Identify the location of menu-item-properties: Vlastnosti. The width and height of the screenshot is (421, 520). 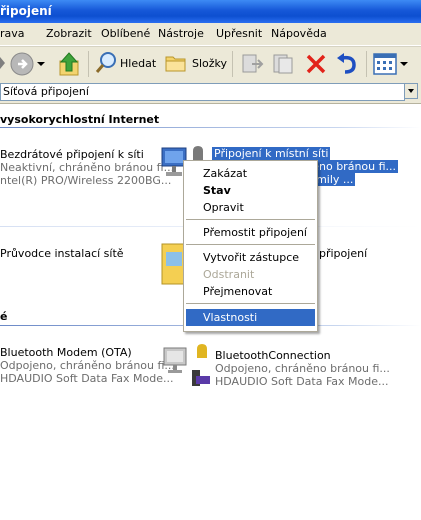
(250, 317).